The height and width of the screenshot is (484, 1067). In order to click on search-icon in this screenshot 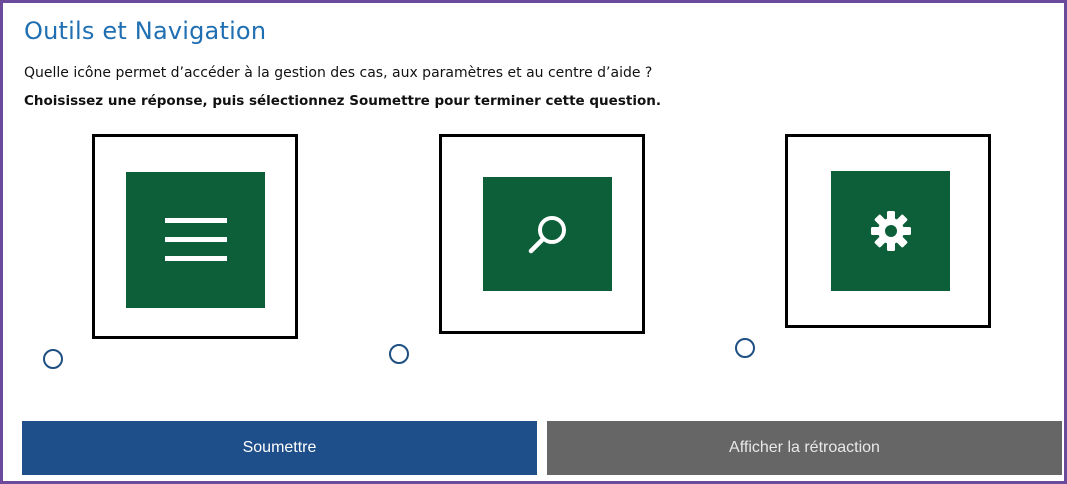, I will do `click(547, 235)`.